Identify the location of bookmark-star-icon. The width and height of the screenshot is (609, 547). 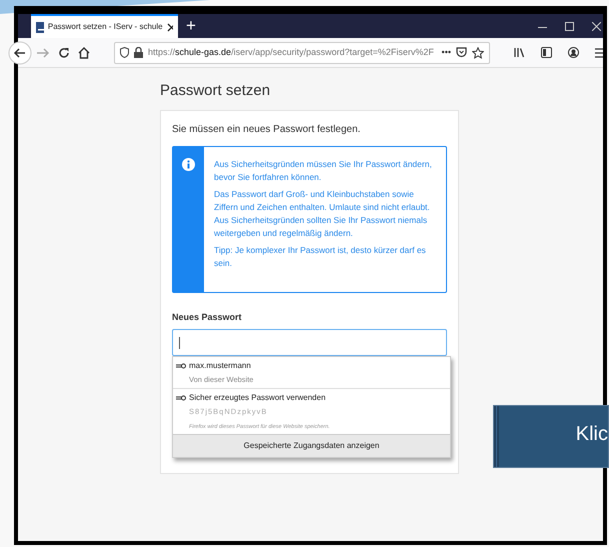
(478, 52).